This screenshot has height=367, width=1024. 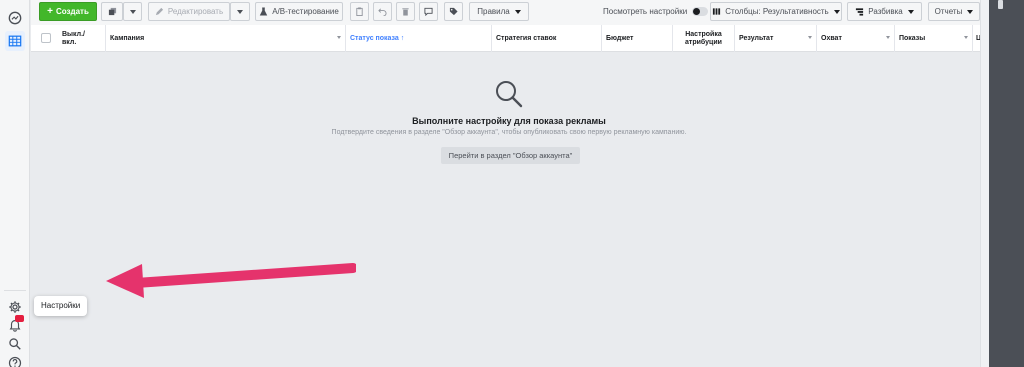 What do you see at coordinates (934, 38) in the screenshot?
I see `column-header-impressions: Показы` at bounding box center [934, 38].